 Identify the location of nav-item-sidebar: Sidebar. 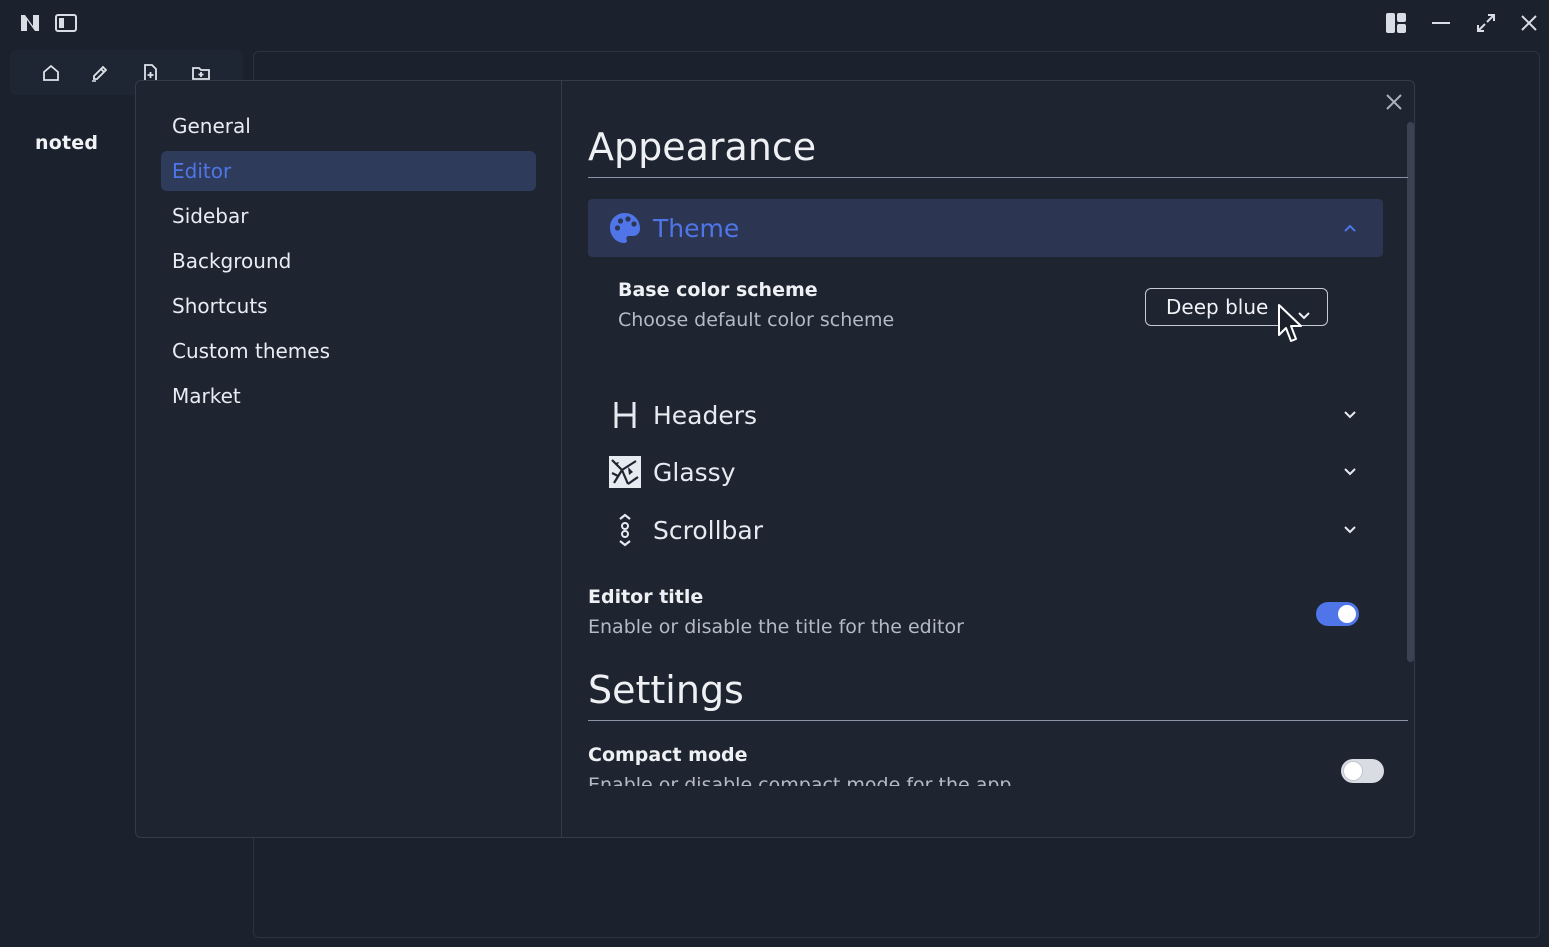
(348, 216).